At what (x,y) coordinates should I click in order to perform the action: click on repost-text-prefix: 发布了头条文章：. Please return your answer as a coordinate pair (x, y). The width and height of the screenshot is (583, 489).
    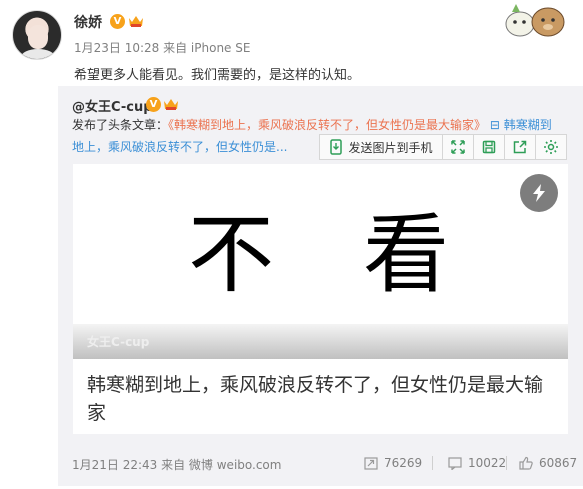
    Looking at the image, I should click on (120, 125).